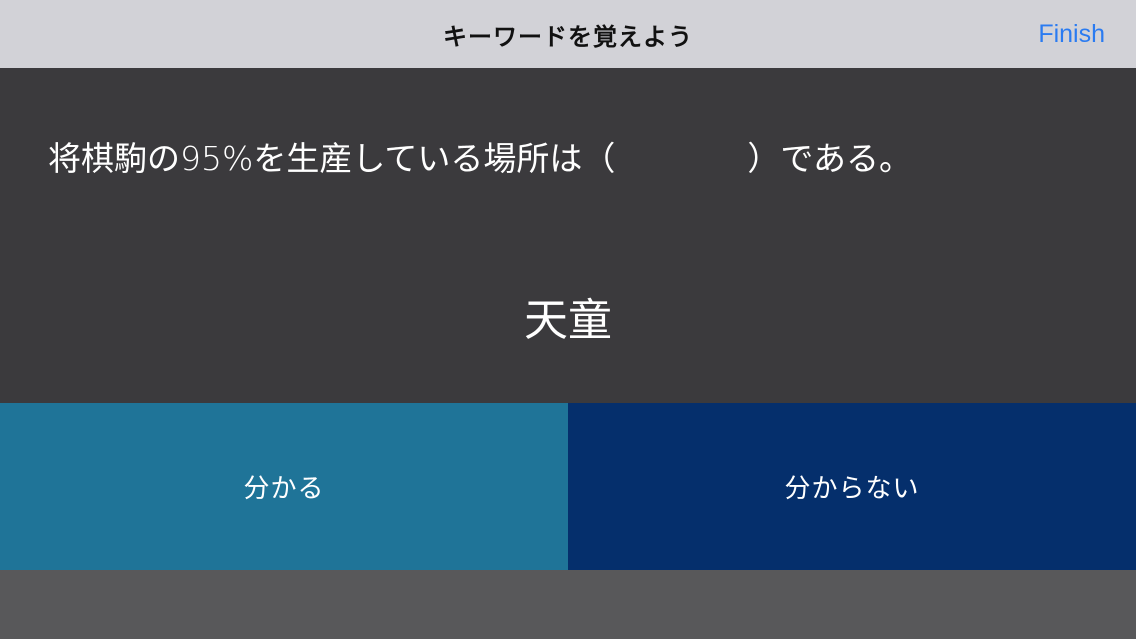 Image resolution: width=1136 pixels, height=639 pixels. I want to click on page-title: キーワードを覚えよう, so click(568, 36).